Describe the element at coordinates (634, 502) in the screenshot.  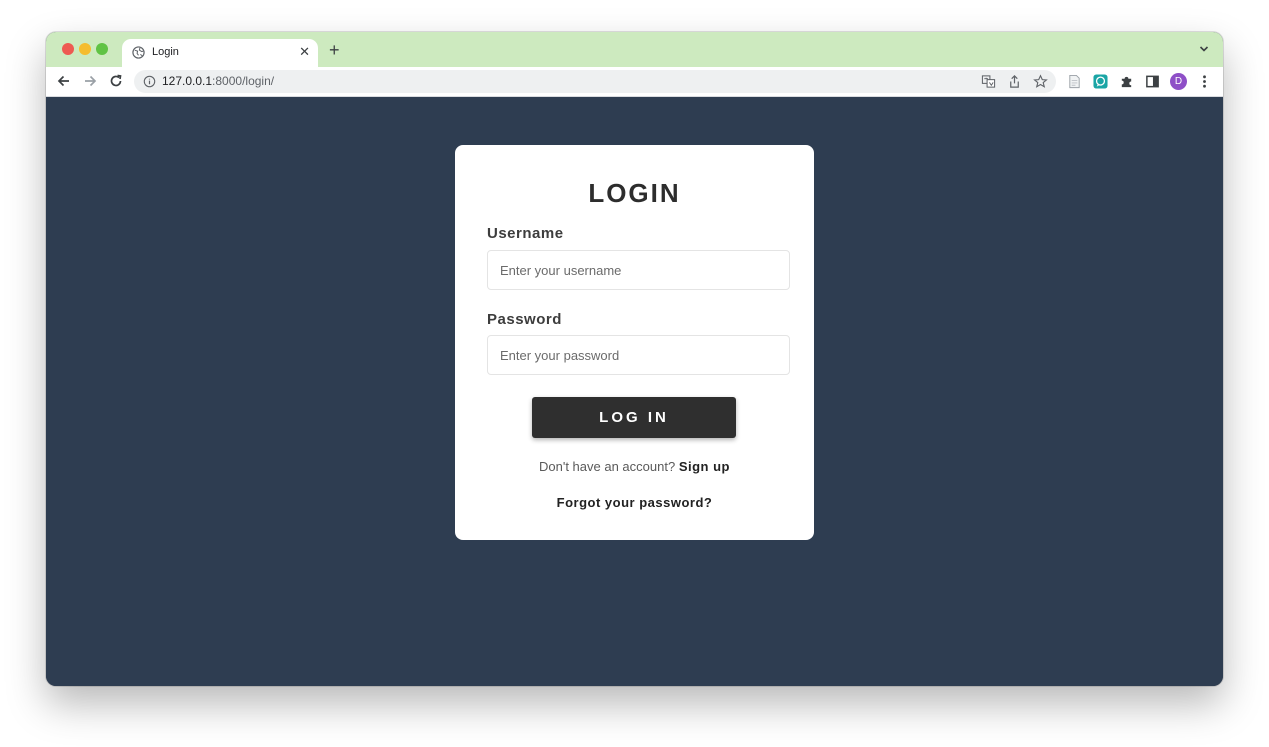
I see `forgot-password-link: Forgot your password?` at that location.